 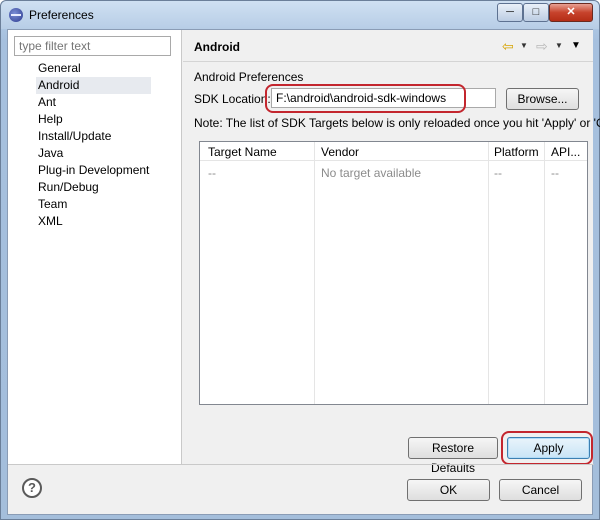 What do you see at coordinates (388, 46) in the screenshot?
I see `page-header: Android ⇦ ▼ ⇨ ▼ ▼` at bounding box center [388, 46].